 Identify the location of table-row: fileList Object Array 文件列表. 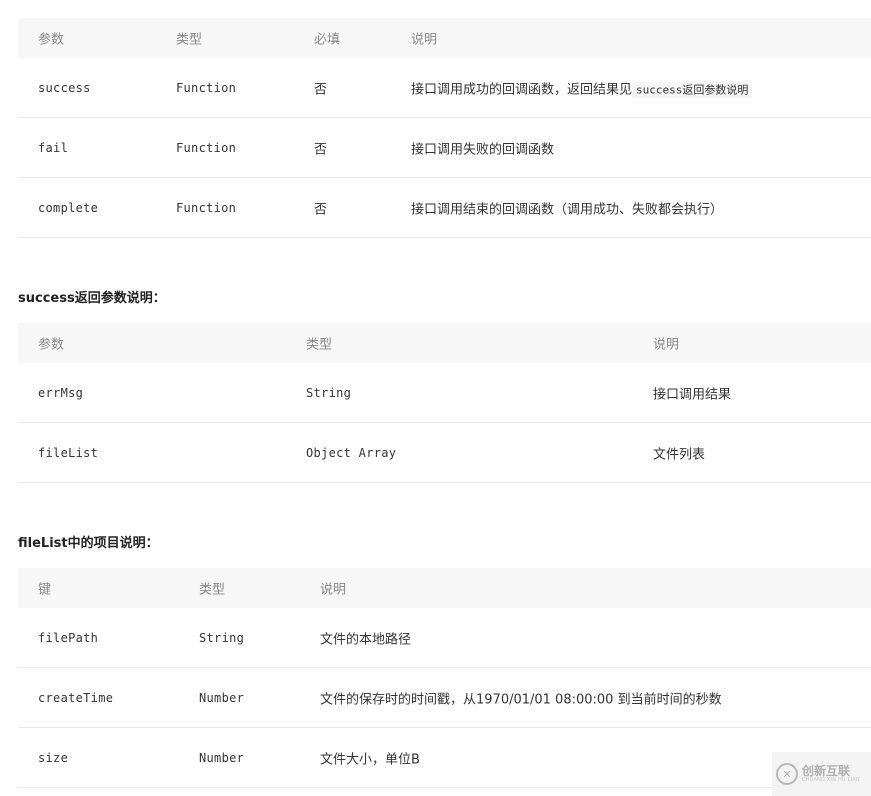
(444, 453).